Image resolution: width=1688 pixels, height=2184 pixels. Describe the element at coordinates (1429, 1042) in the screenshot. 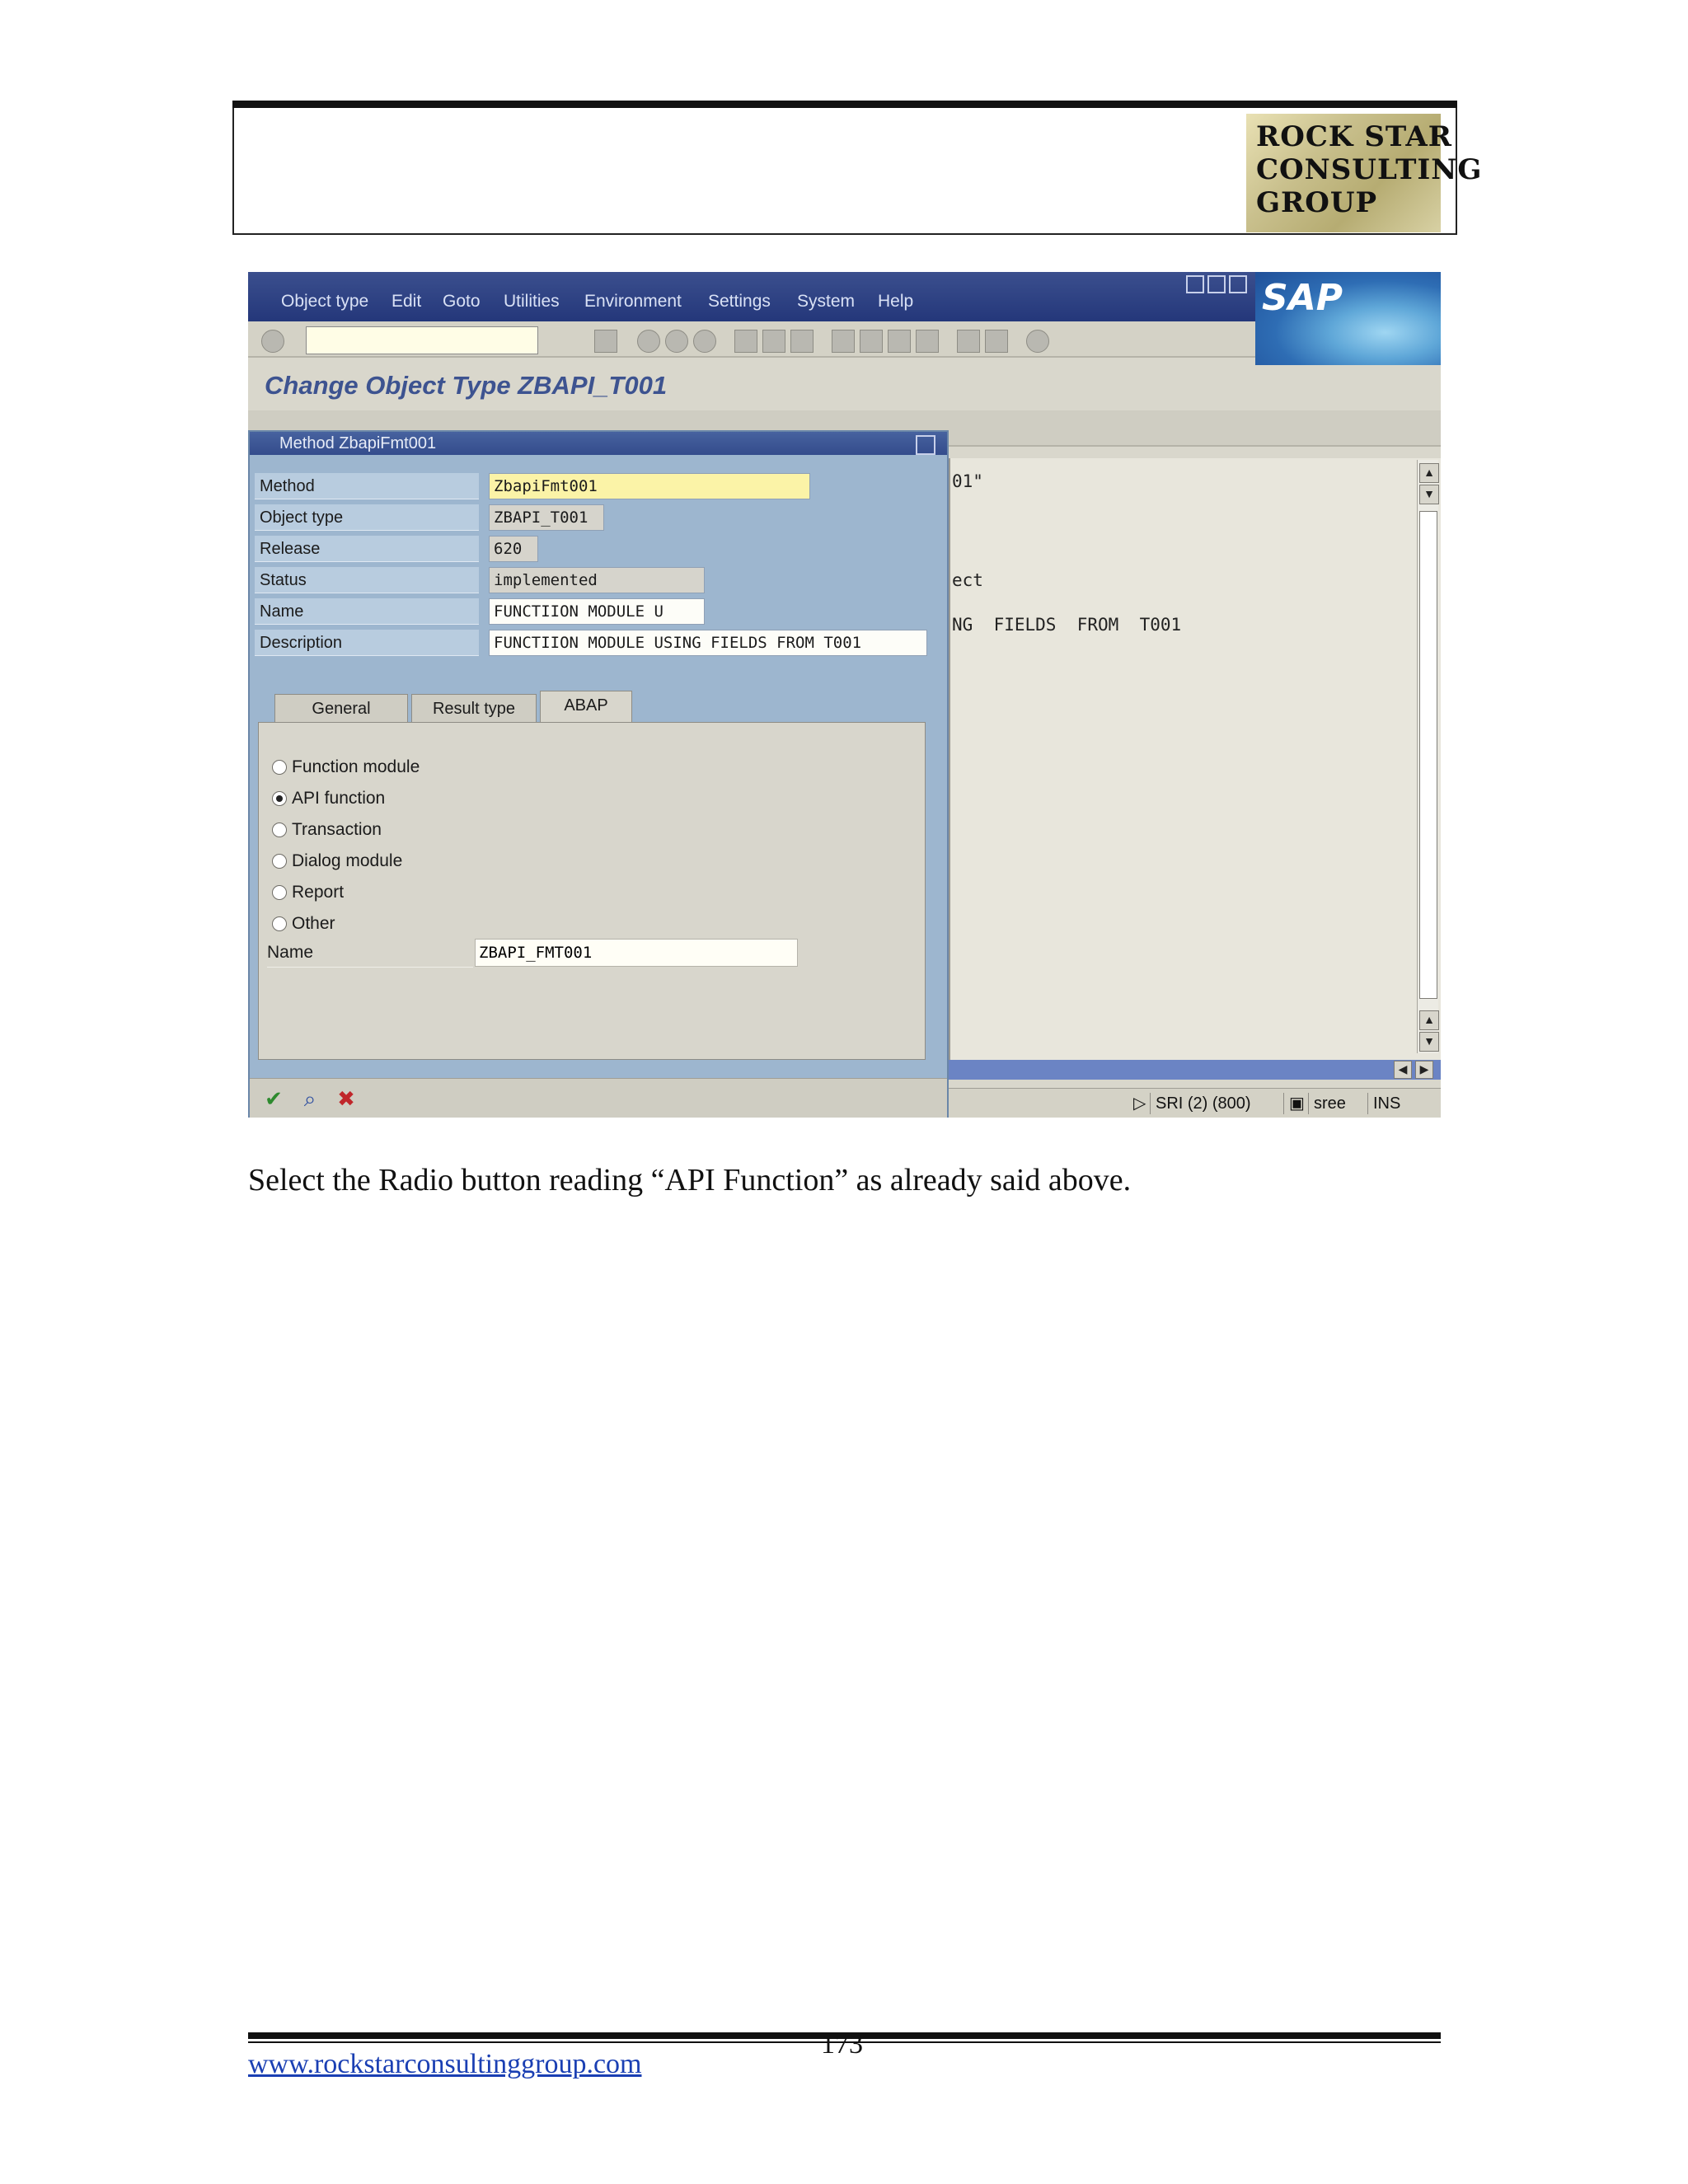

I see `scroll-down-icon: ▼` at that location.